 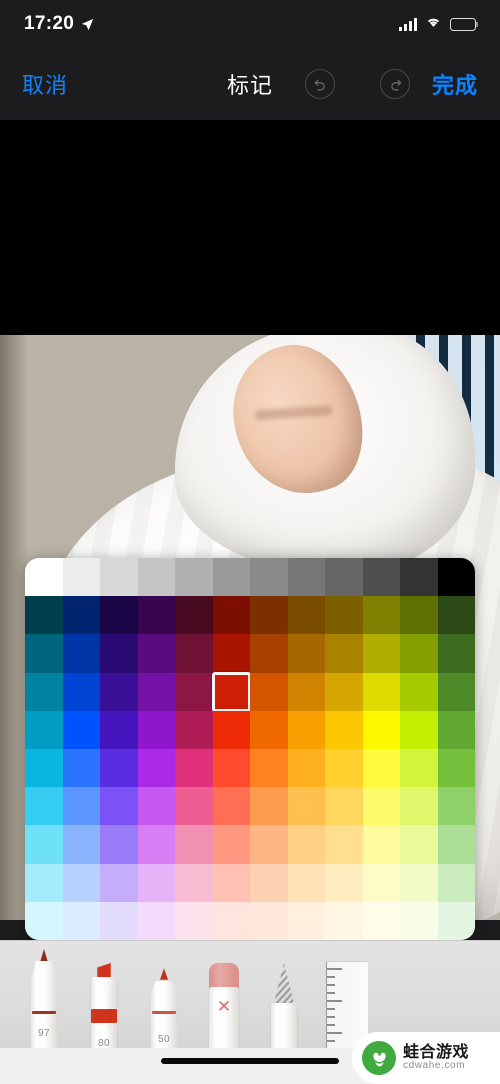 What do you see at coordinates (45, 84) in the screenshot?
I see `cancel-button: 取消` at bounding box center [45, 84].